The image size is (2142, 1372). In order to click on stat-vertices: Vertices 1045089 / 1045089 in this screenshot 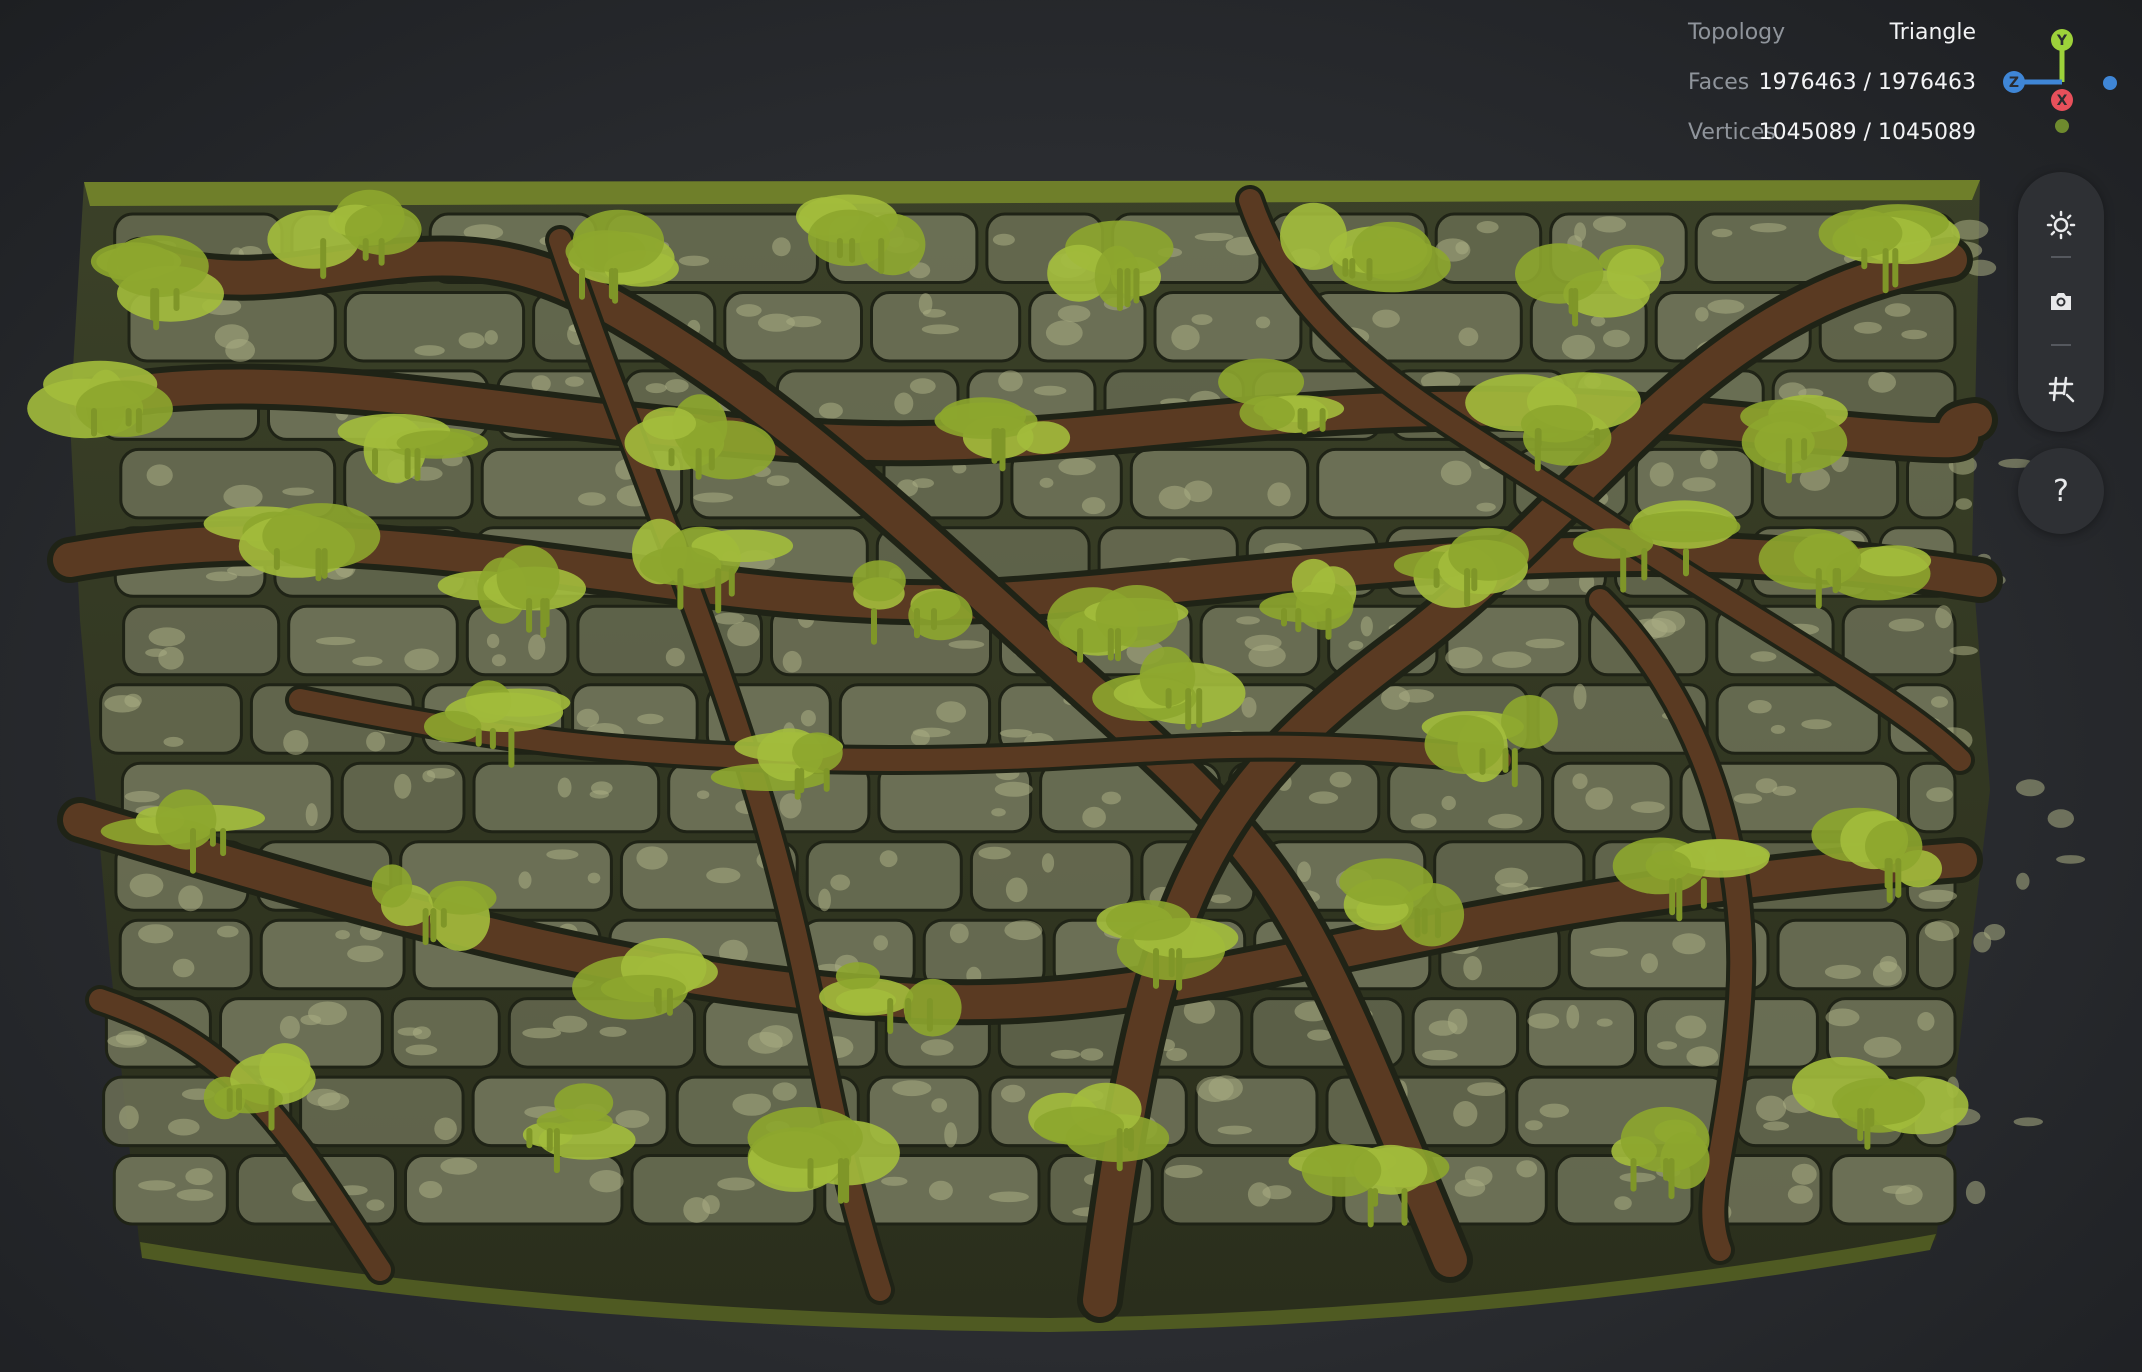, I will do `click(1830, 139)`.